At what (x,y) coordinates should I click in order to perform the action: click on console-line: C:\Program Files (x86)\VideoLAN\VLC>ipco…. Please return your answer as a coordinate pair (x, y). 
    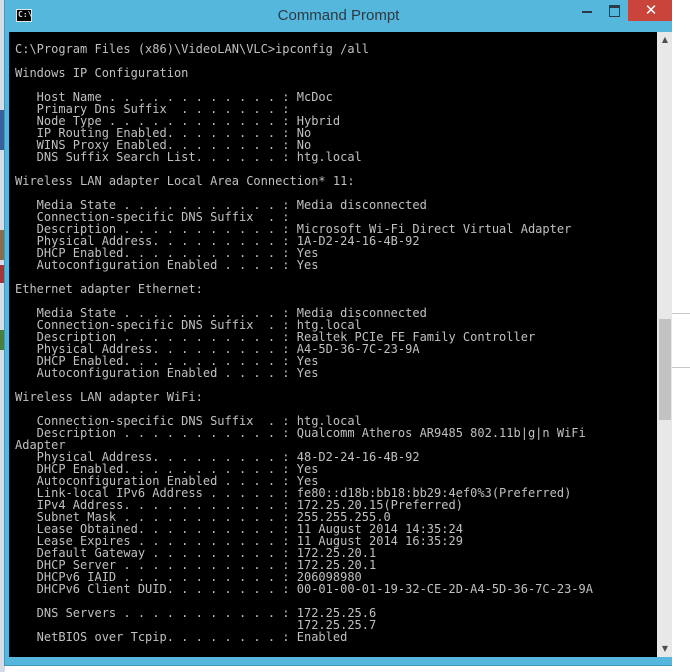
    Looking at the image, I should click on (192, 49).